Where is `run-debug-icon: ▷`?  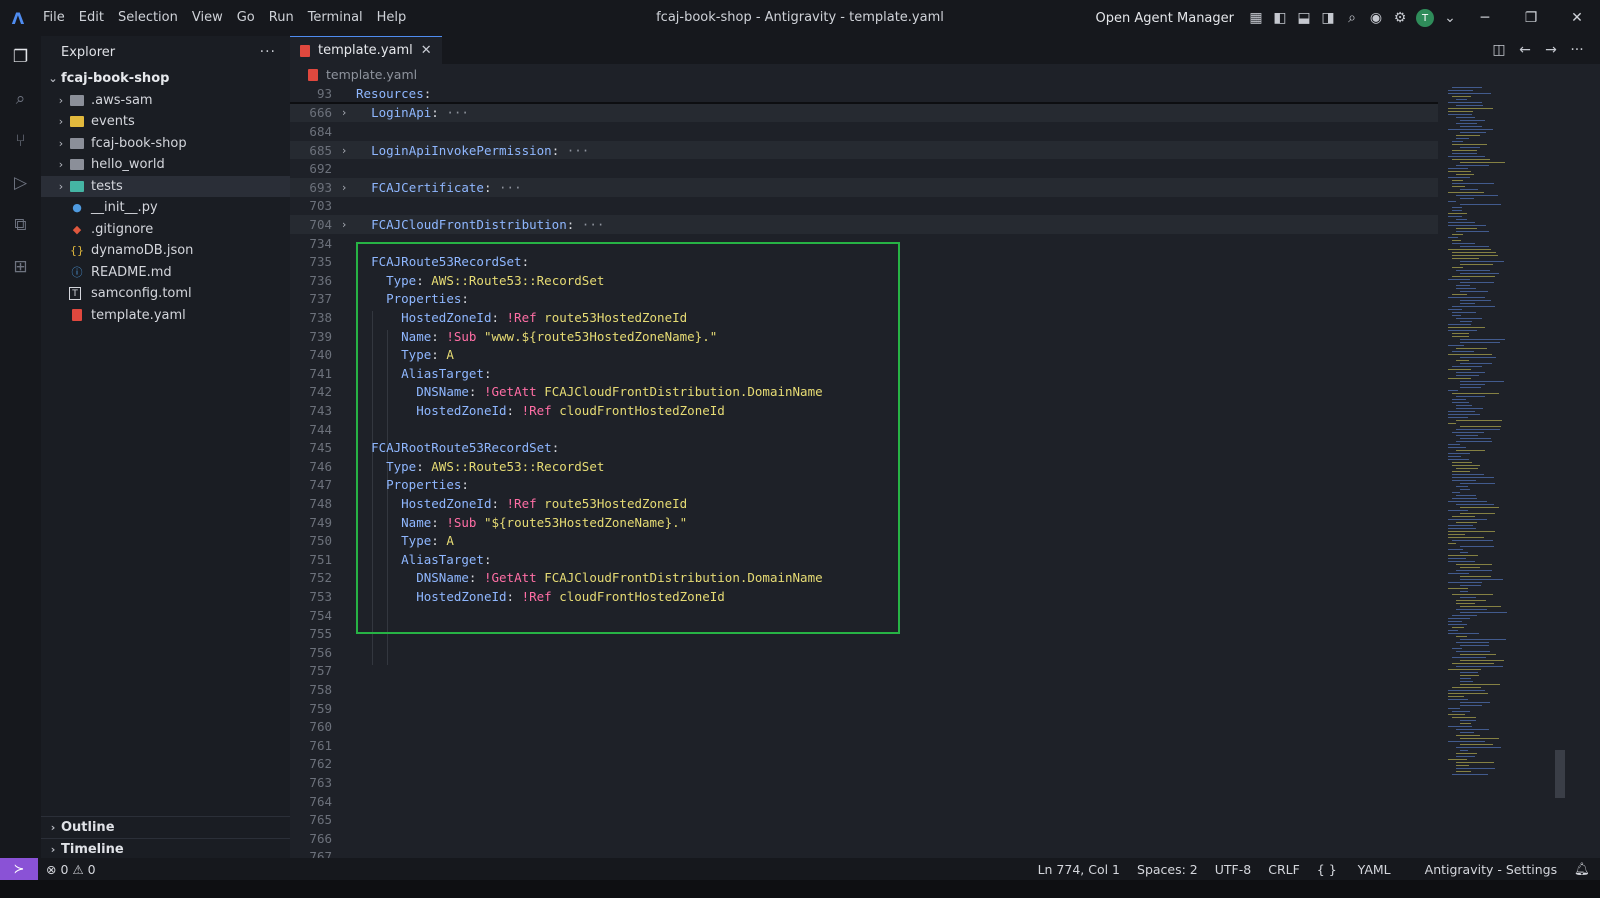
run-debug-icon: ▷ is located at coordinates (20, 183).